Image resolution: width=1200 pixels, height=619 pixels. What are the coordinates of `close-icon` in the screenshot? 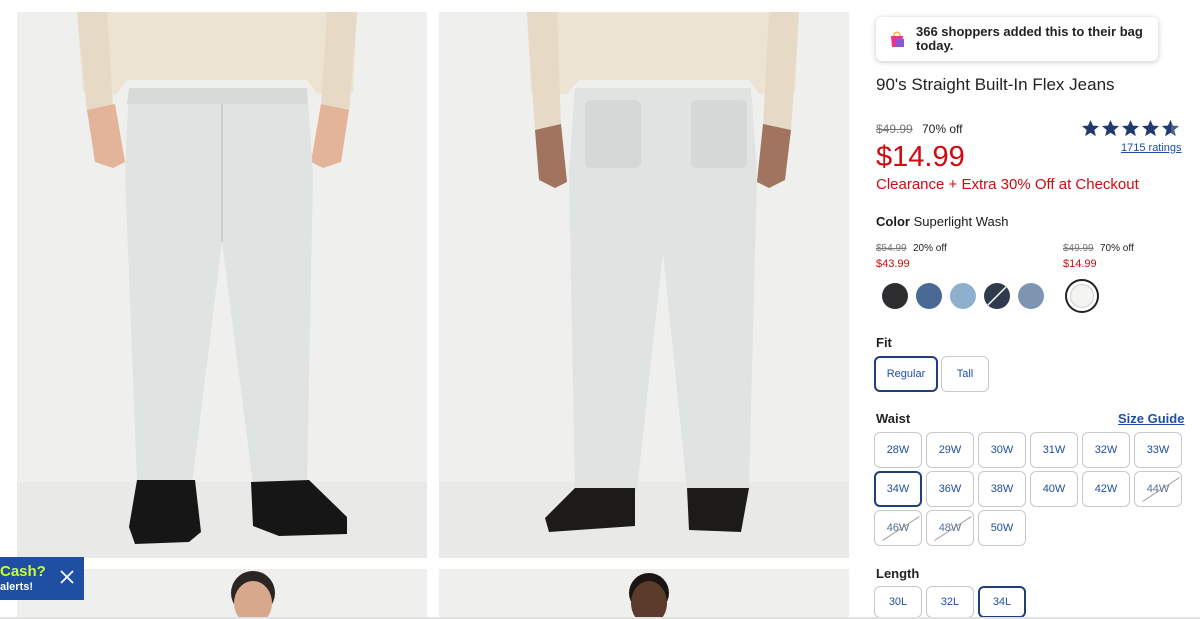 It's located at (67, 577).